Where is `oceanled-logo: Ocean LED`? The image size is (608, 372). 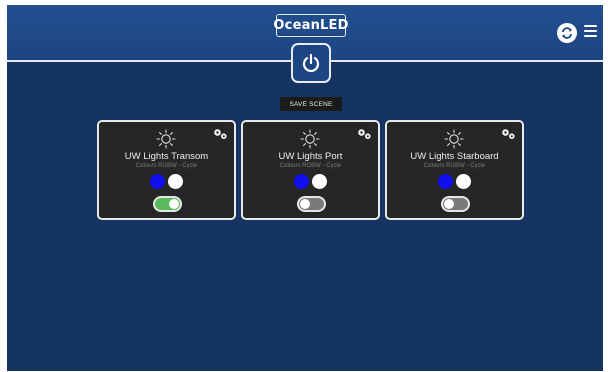
oceanled-logo: Ocean LED is located at coordinates (311, 25).